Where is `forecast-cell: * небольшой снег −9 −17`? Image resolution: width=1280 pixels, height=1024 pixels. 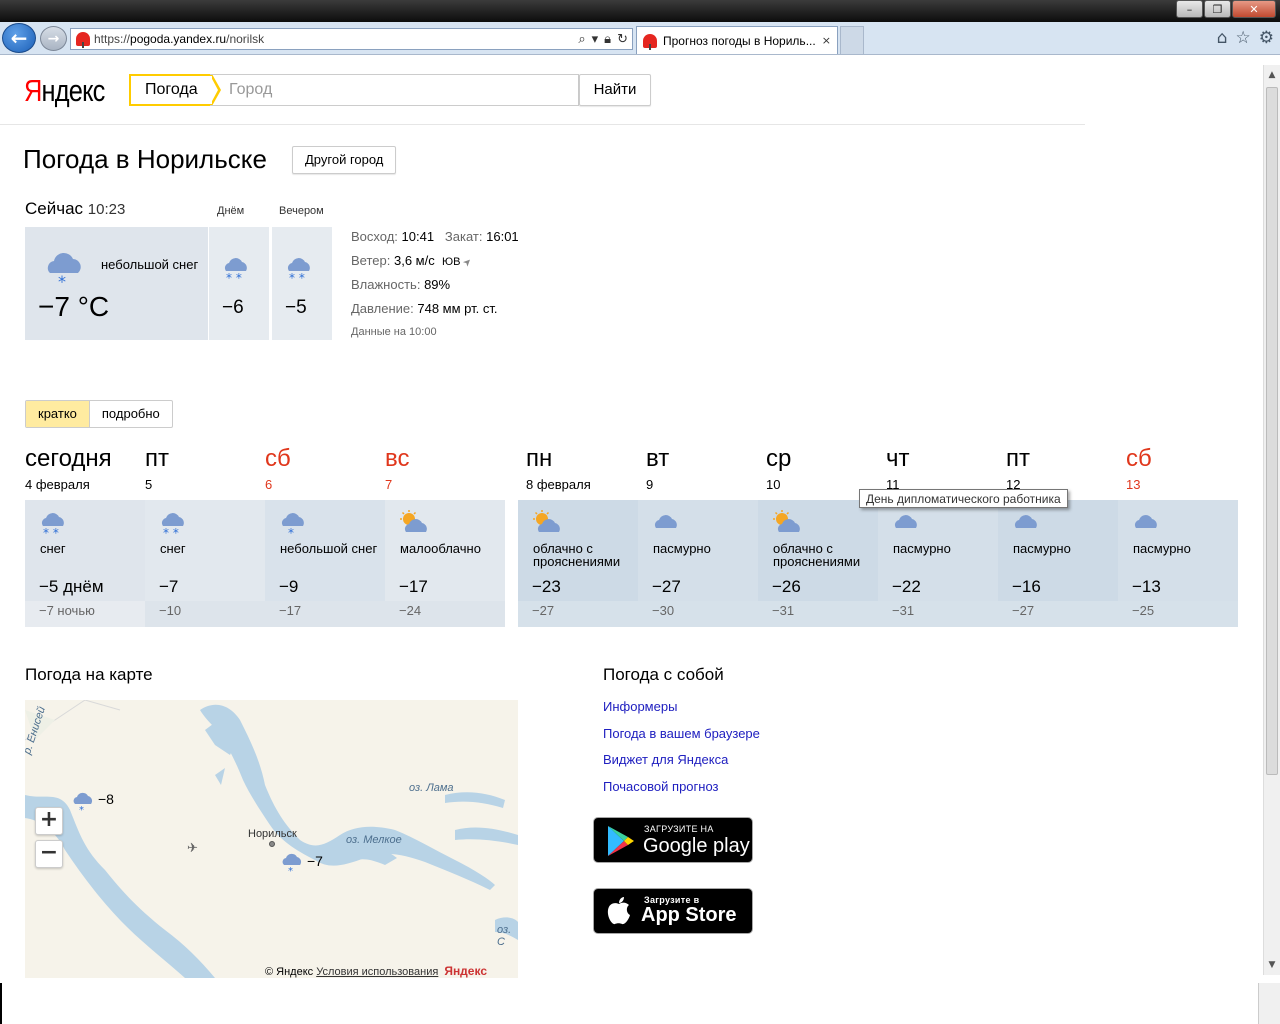 forecast-cell: * небольшой снег −9 −17 is located at coordinates (325, 563).